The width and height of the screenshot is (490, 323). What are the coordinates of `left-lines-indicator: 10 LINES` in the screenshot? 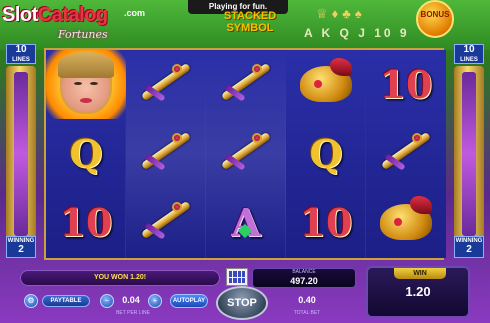 It's located at (21, 54).